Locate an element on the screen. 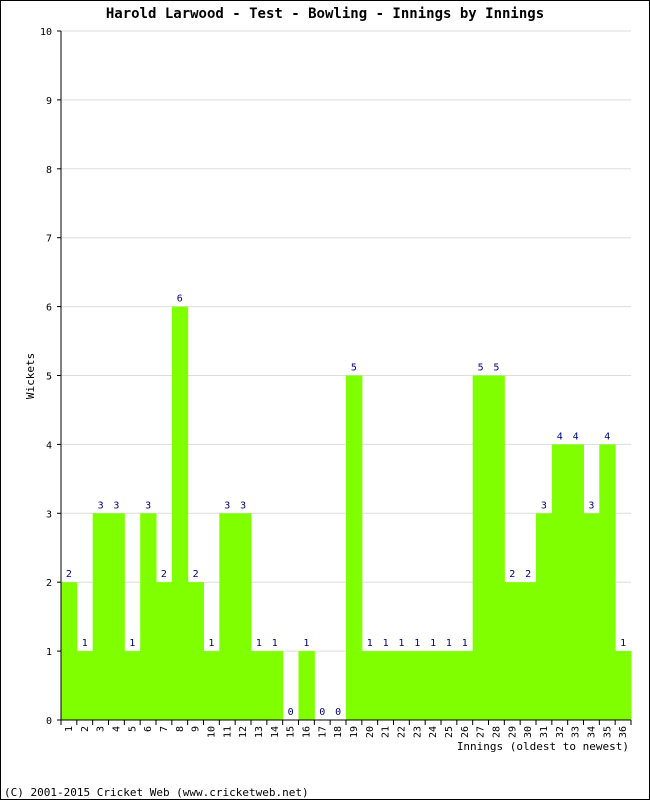 The image size is (650, 800). x-tick-label: 19 is located at coordinates (354, 732).